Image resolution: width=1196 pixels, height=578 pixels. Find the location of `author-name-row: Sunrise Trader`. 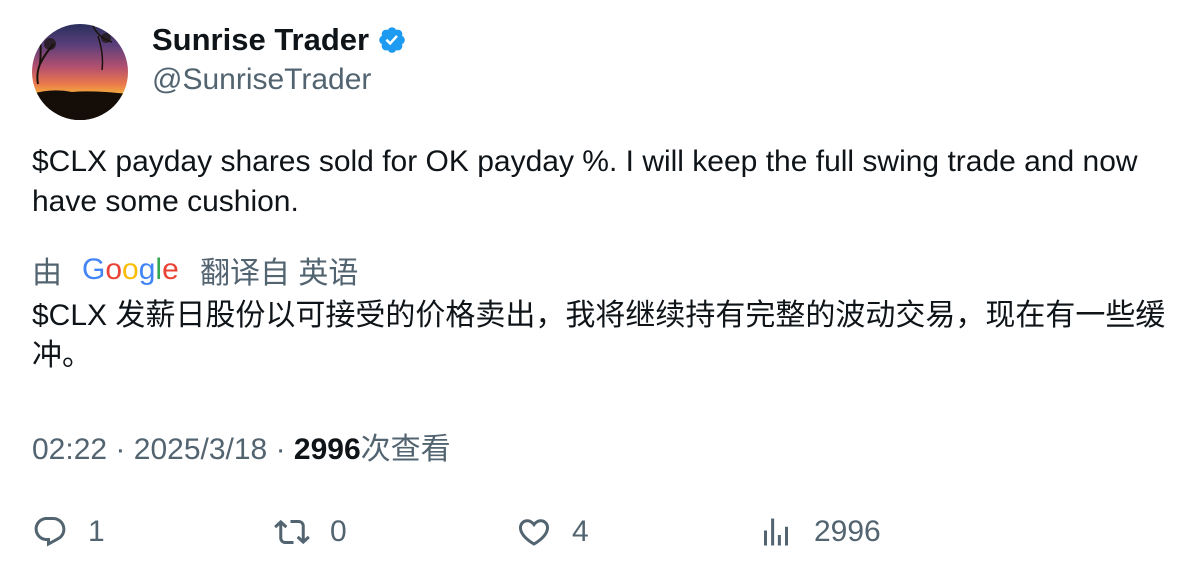

author-name-row: Sunrise Trader is located at coordinates (279, 40).